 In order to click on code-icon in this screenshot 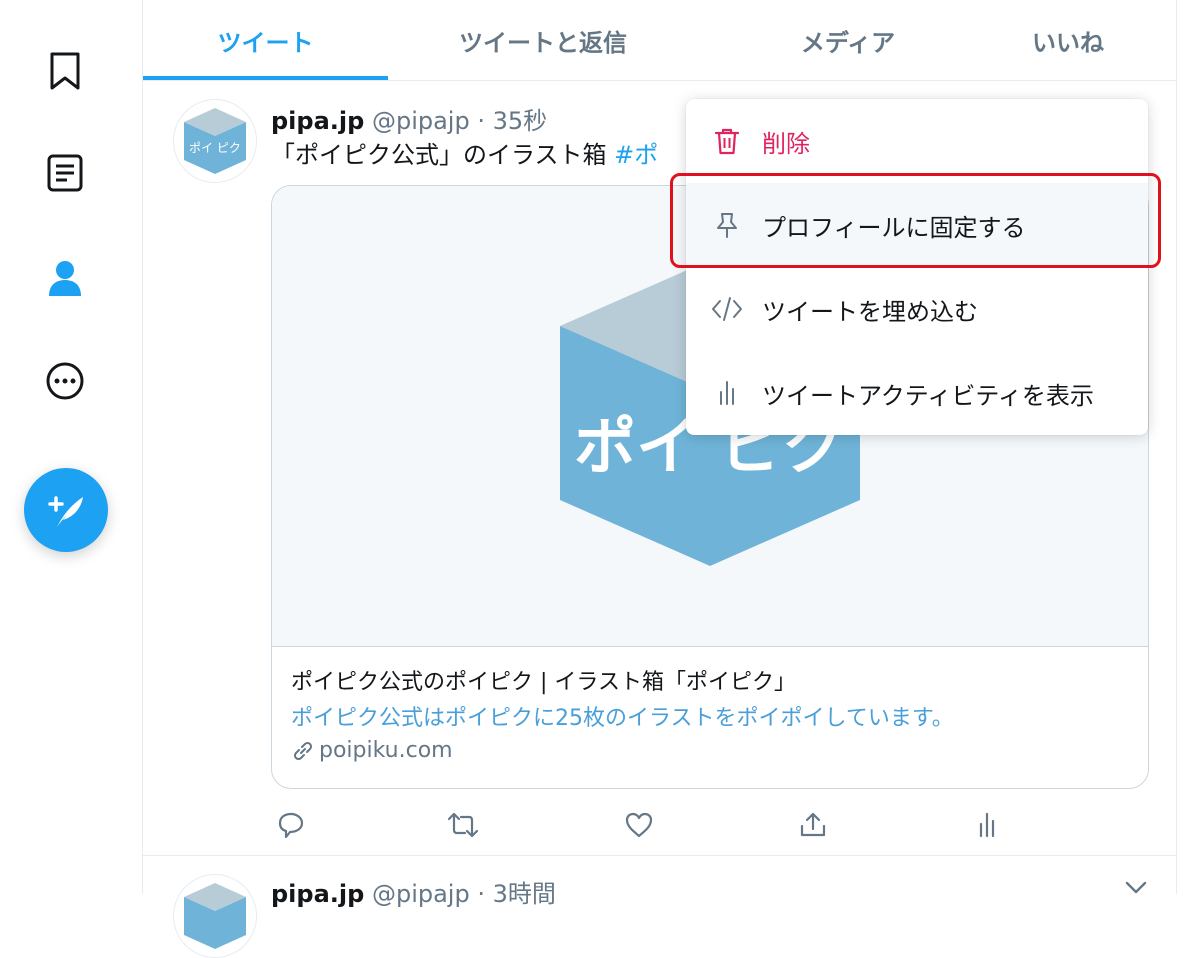, I will do `click(727, 309)`.